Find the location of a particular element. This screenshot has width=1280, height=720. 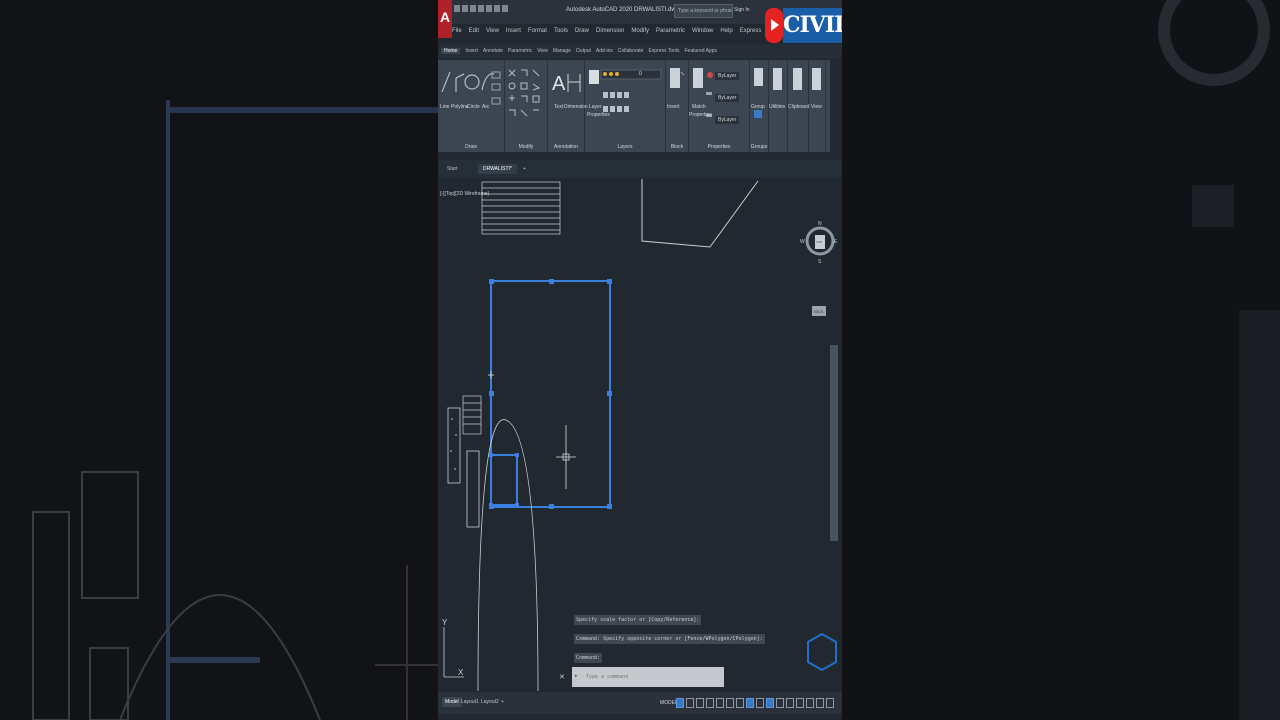

viewcube-top-face: TOP is located at coordinates (819, 242).